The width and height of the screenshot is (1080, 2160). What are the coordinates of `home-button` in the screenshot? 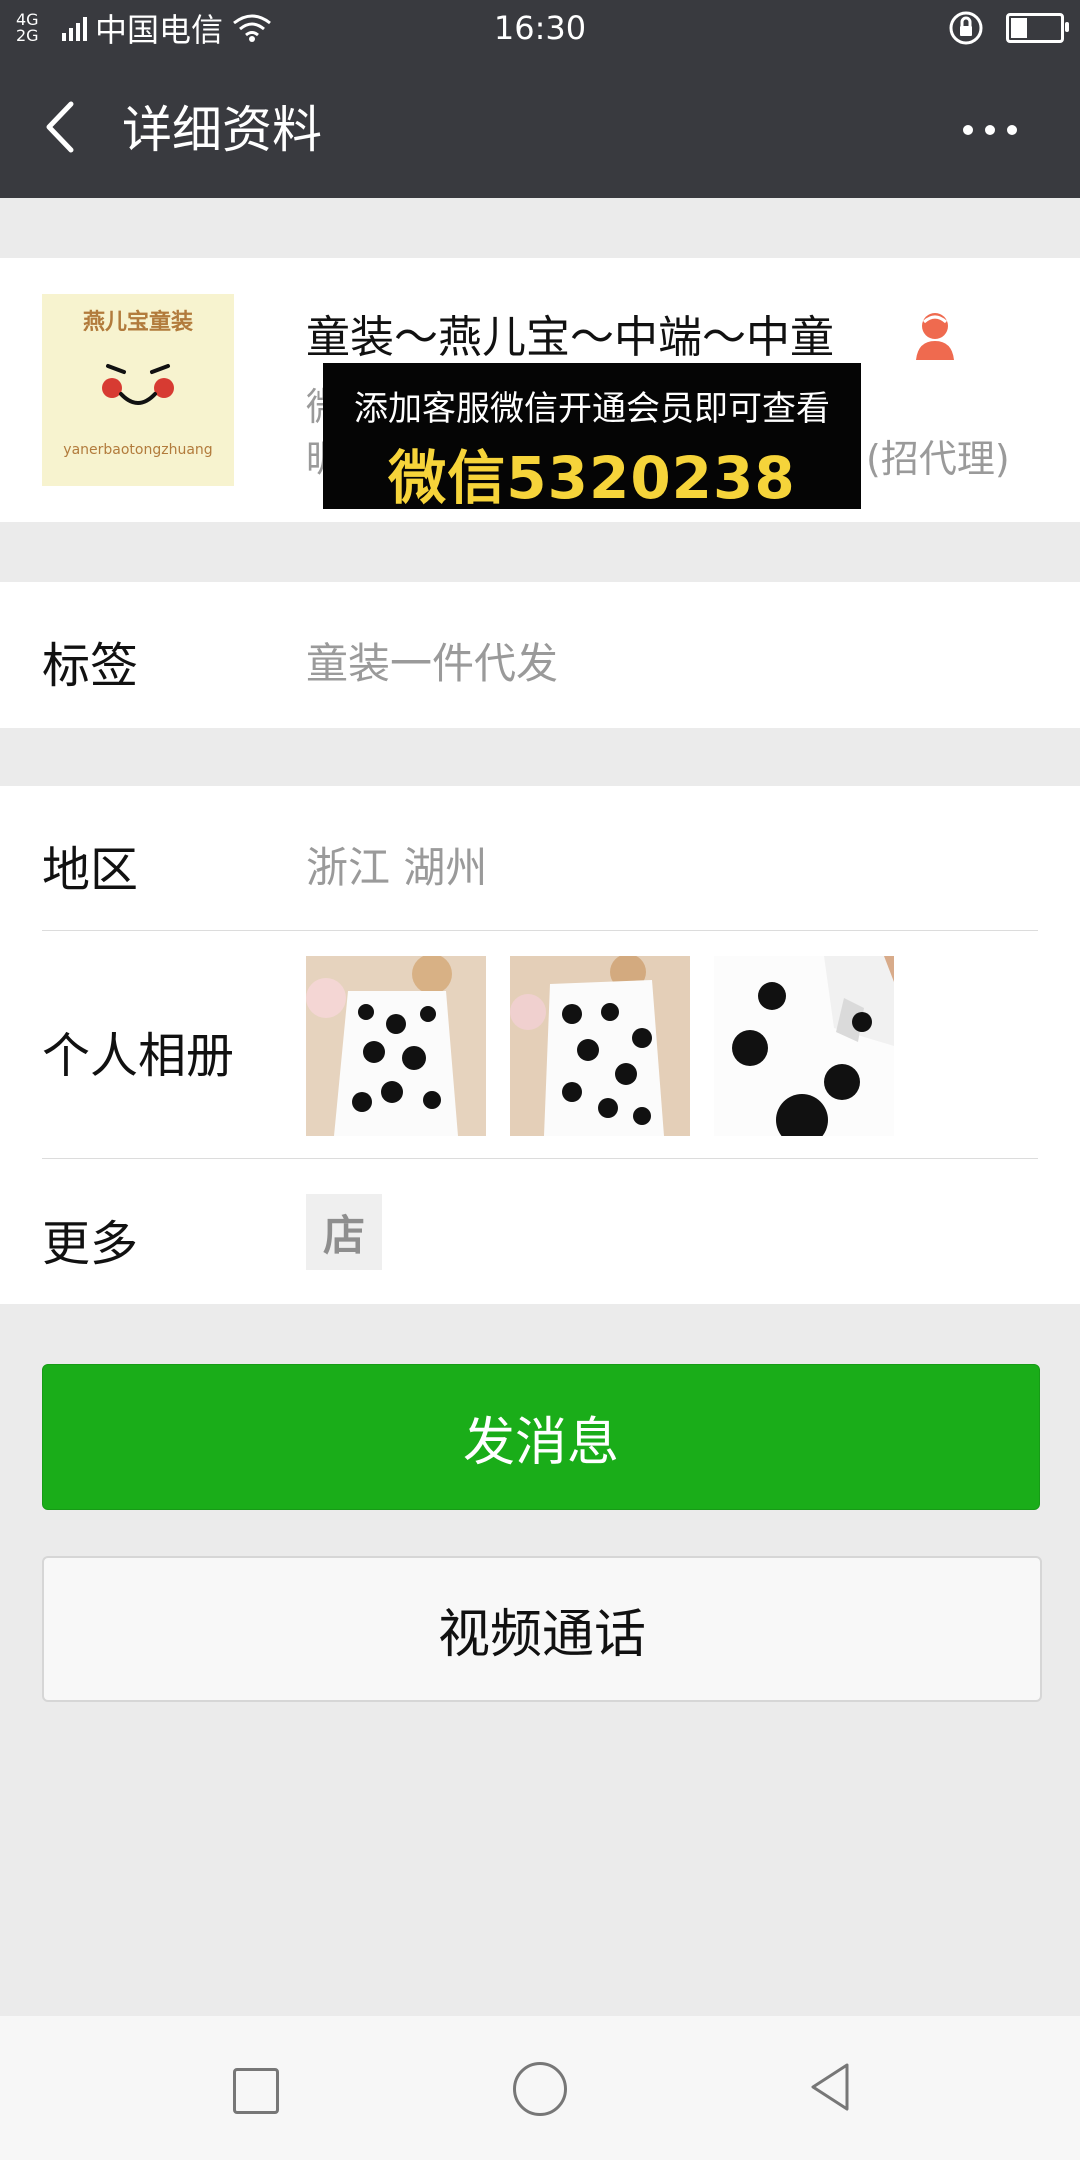 It's located at (540, 2089).